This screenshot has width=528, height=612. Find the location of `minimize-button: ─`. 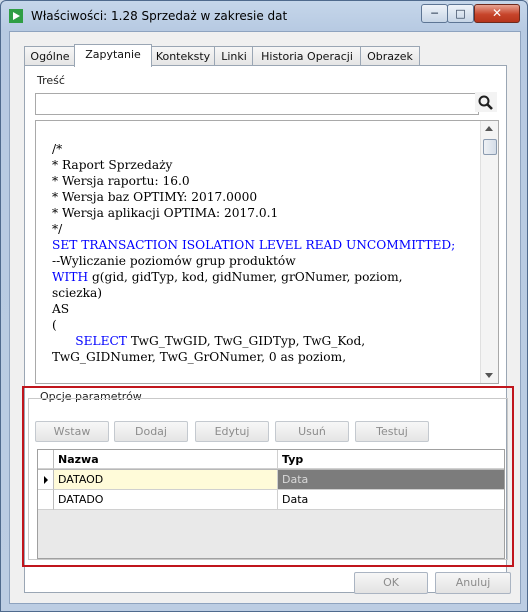

minimize-button: ─ is located at coordinates (434, 13).